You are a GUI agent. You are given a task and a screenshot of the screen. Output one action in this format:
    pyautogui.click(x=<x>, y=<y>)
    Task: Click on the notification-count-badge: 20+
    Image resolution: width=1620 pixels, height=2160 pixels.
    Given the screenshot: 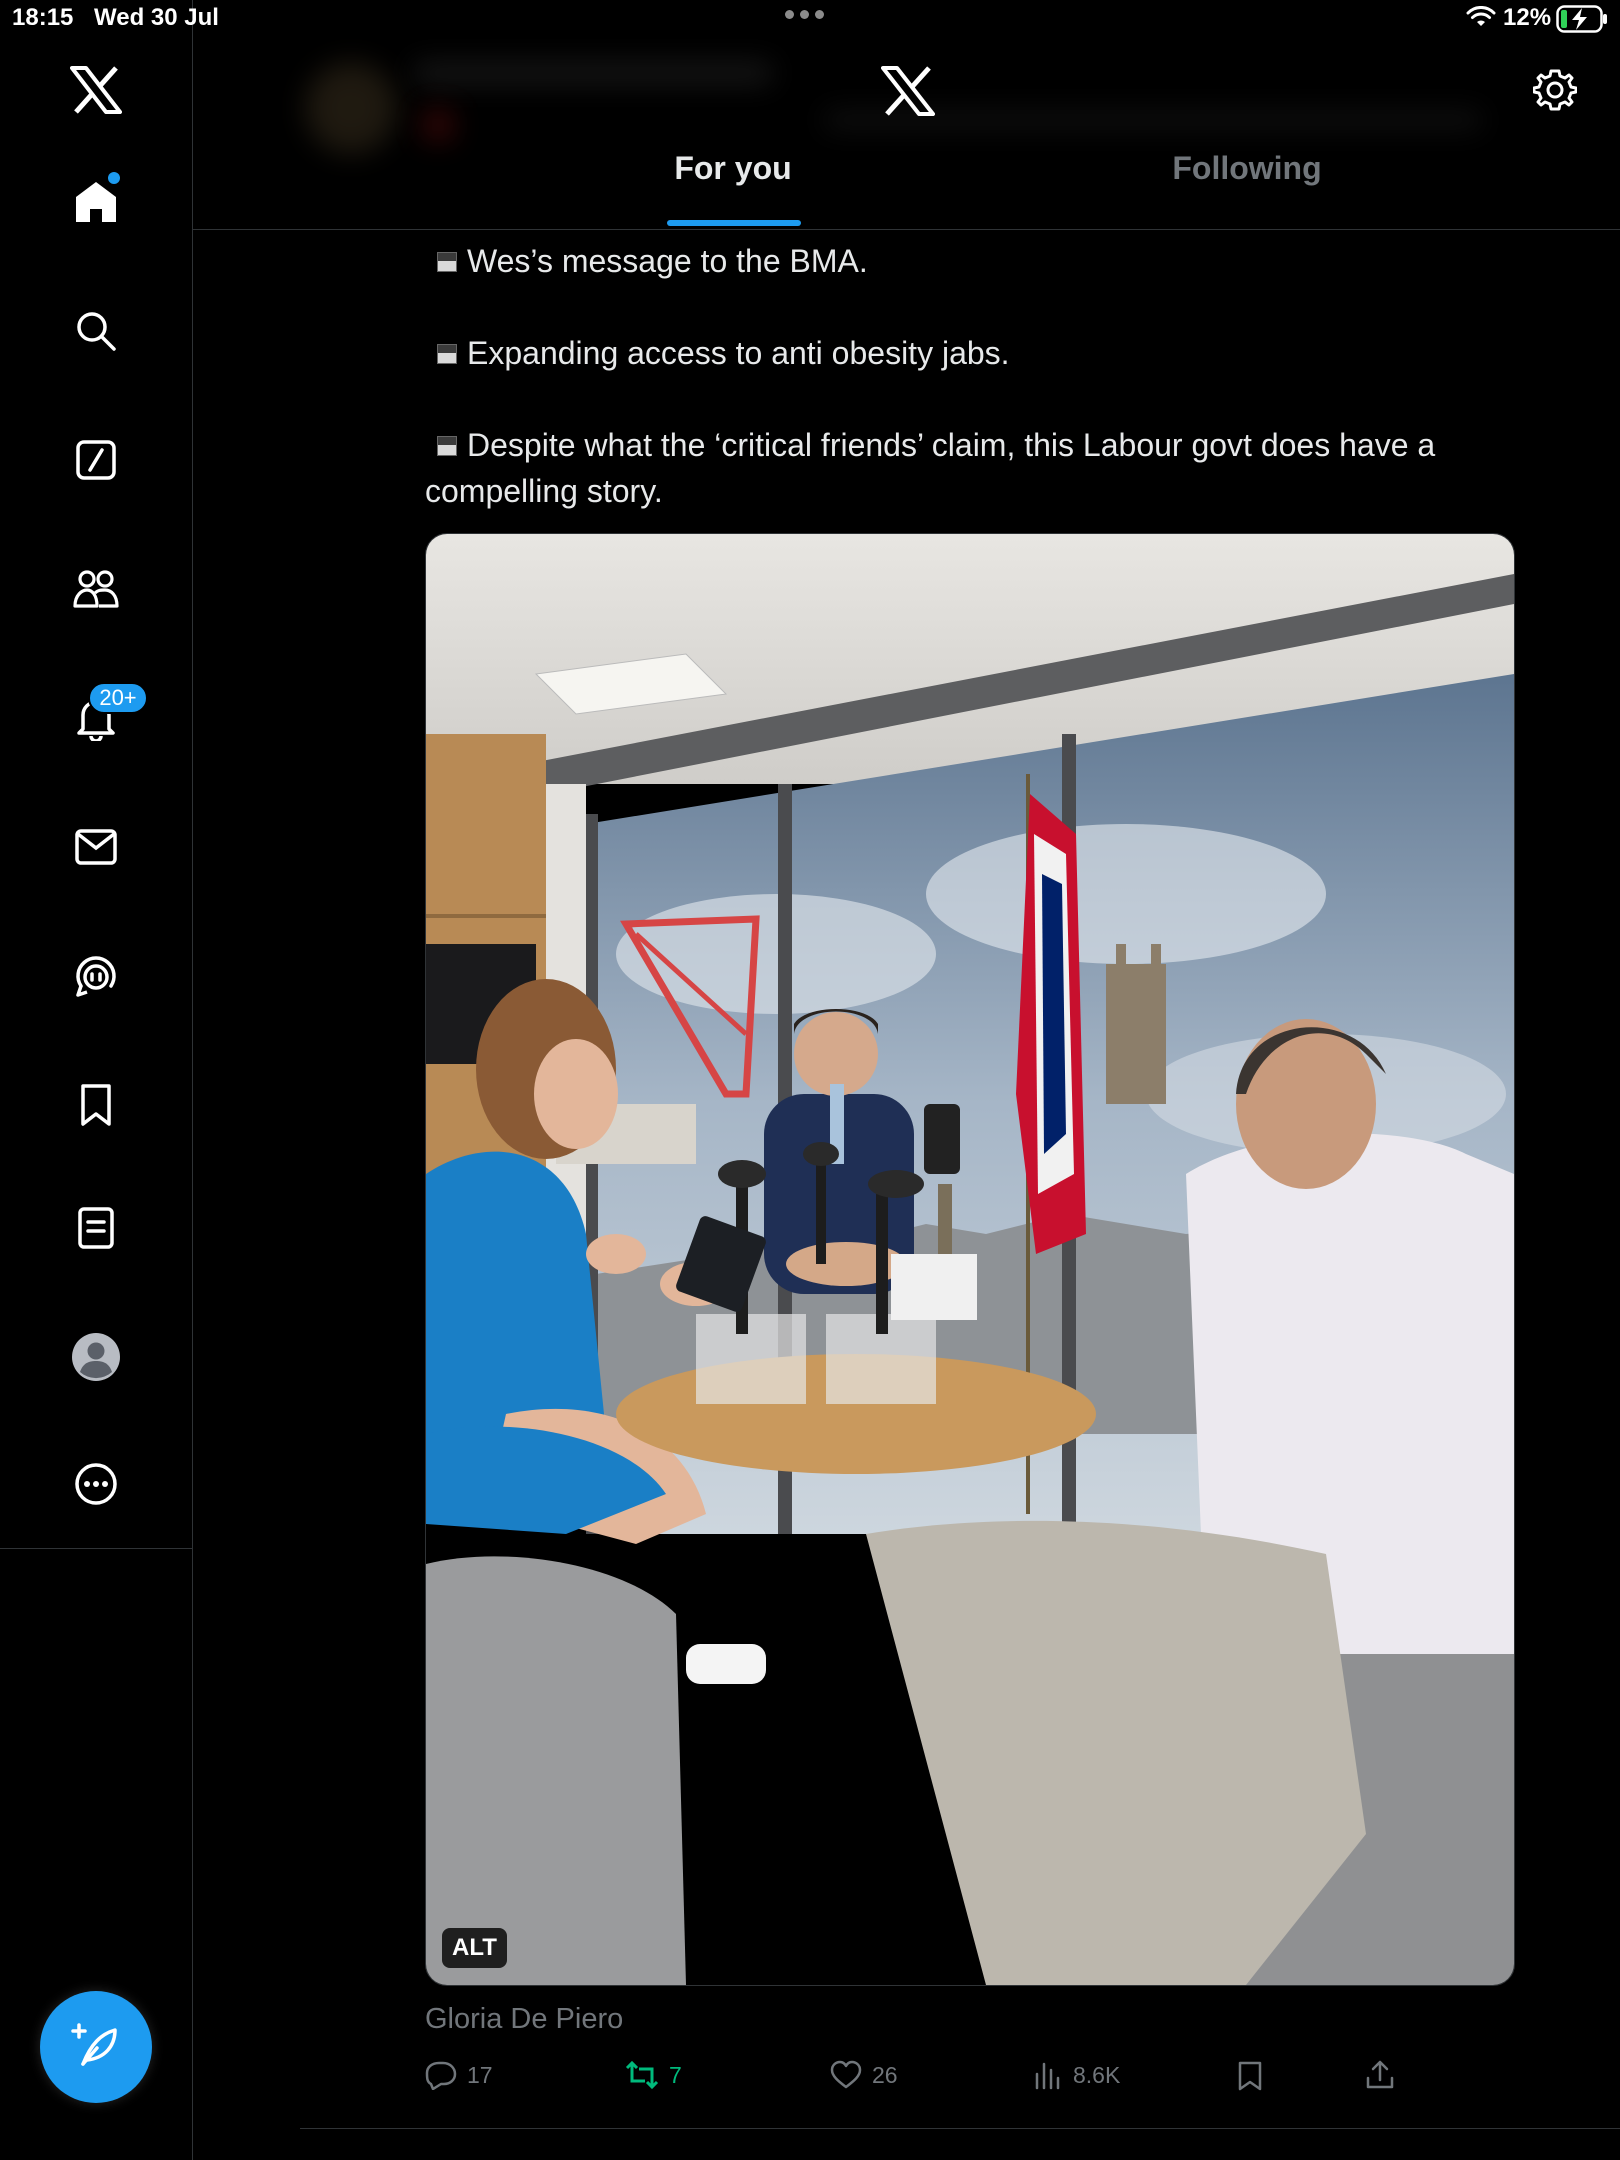 What is the action you would take?
    pyautogui.click(x=118, y=698)
    